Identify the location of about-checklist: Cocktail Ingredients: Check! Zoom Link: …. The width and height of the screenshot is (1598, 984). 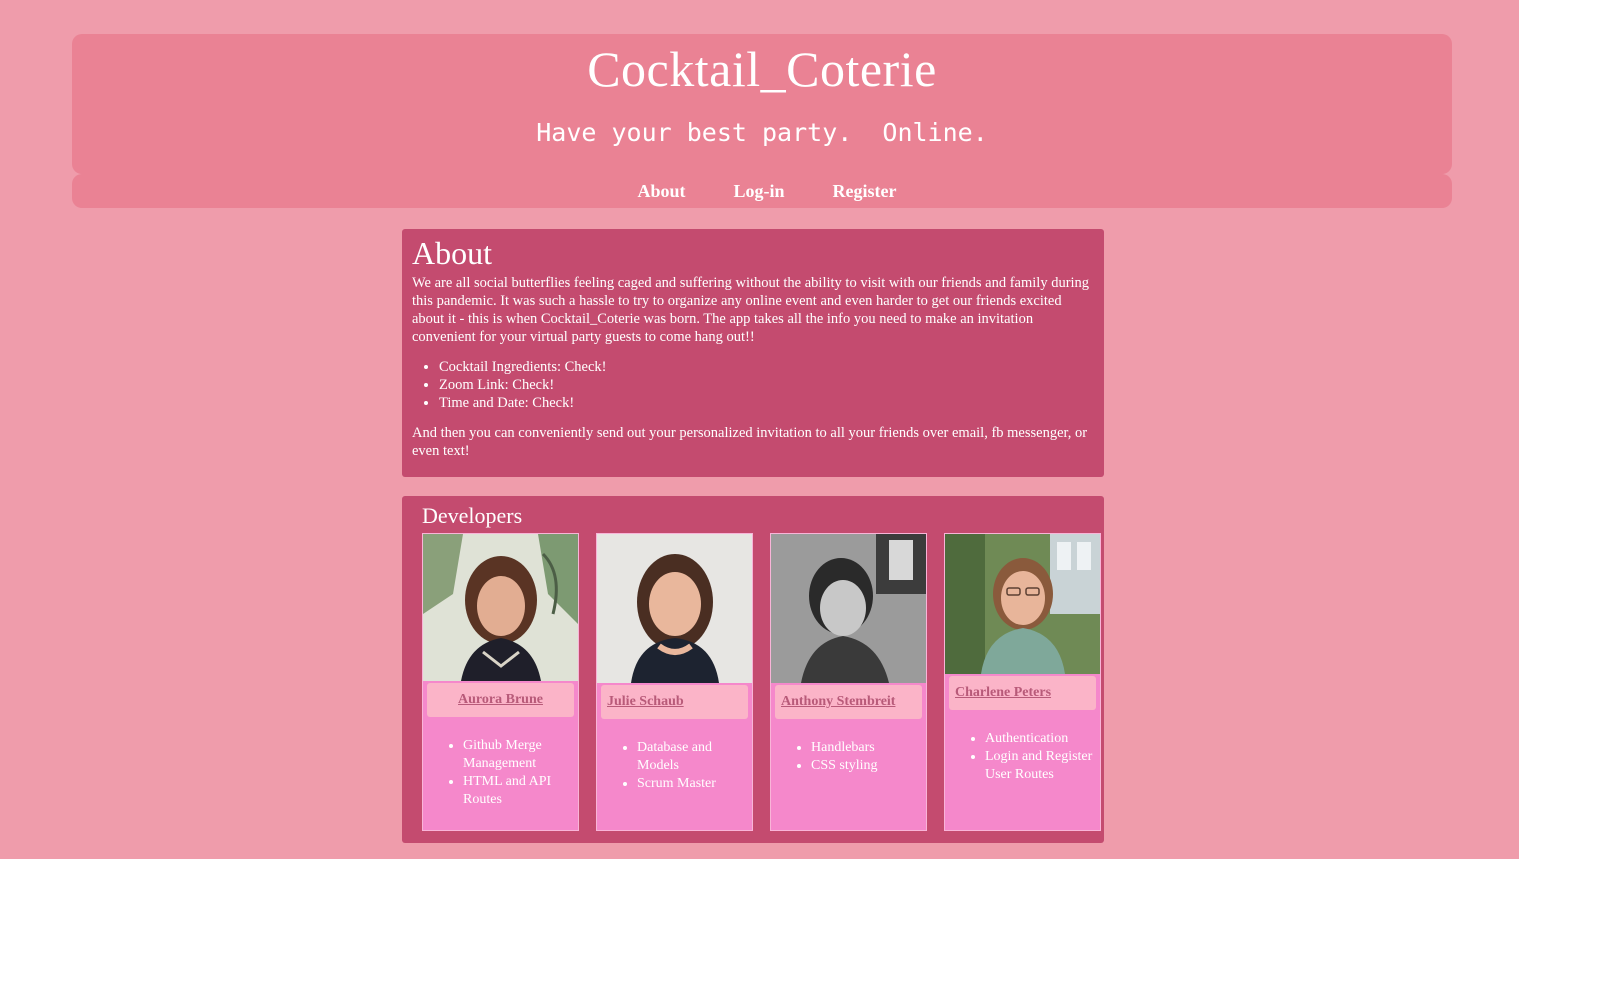
(753, 385).